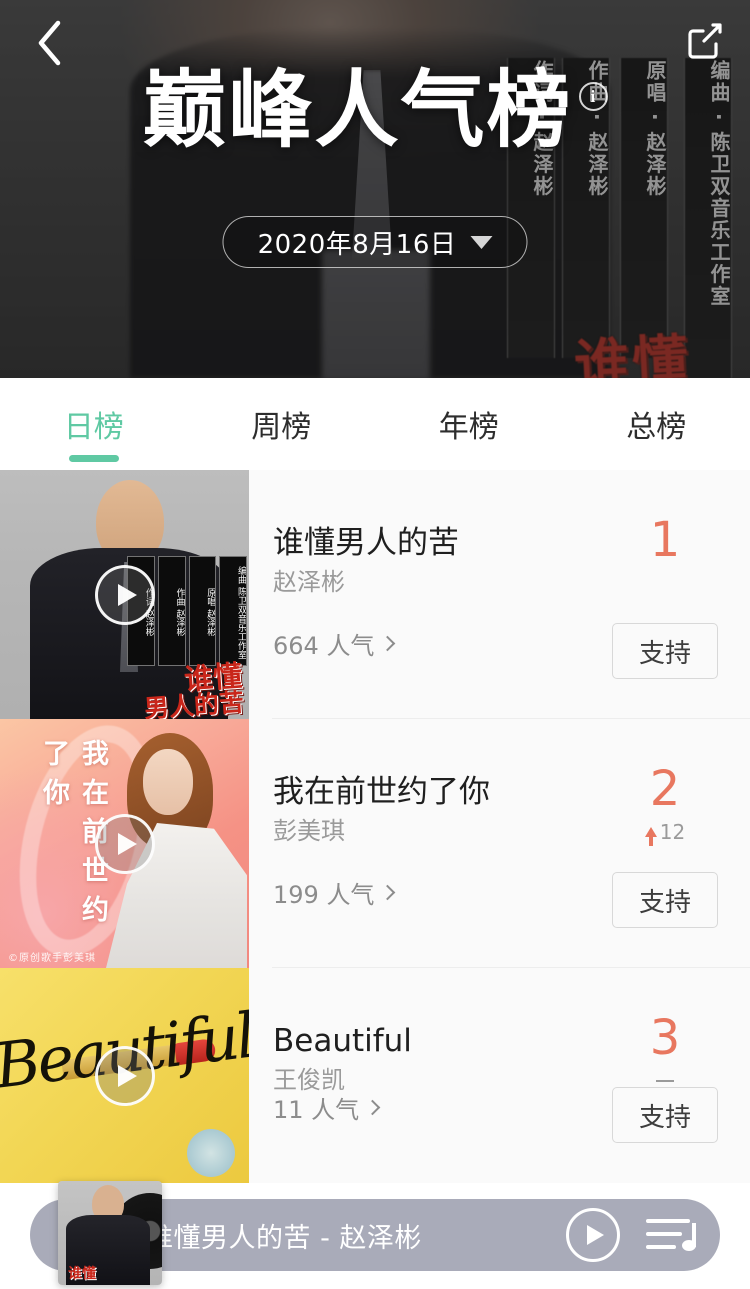 This screenshot has height=1289, width=750. I want to click on now-playing-title: 谁懂男人的苦 - 赵泽彬, so click(284, 1238).